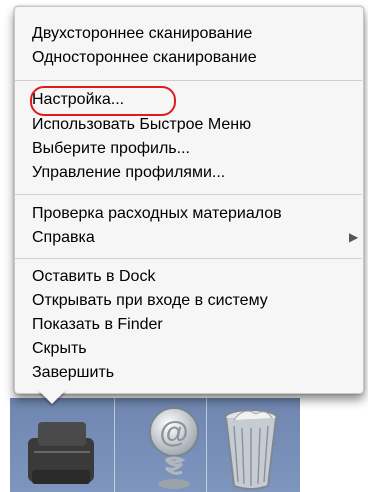  I want to click on dock-divider, so click(114, 445).